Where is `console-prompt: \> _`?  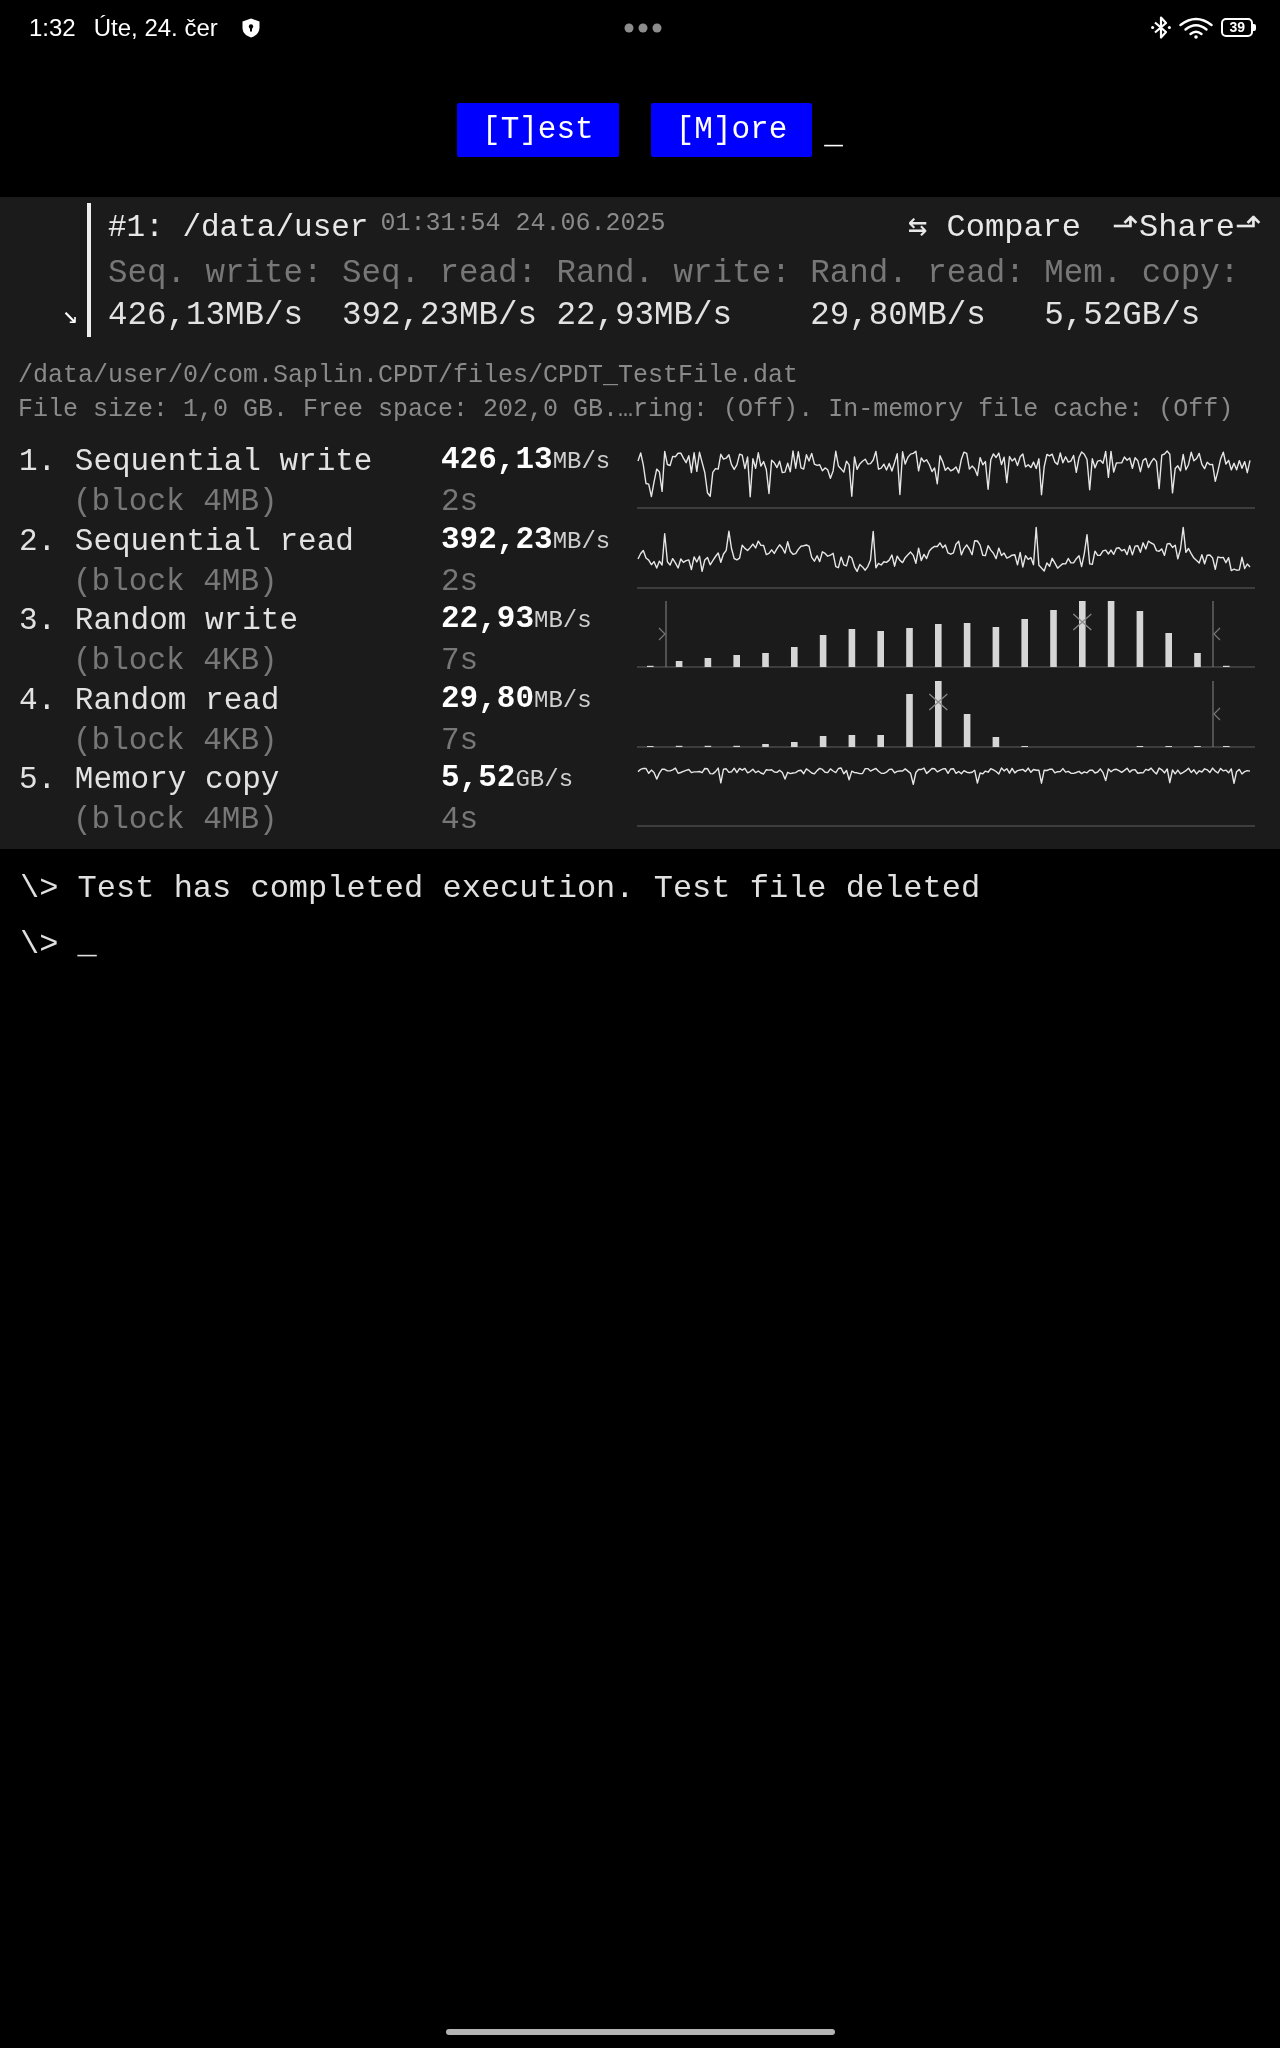
console-prompt: \> _ is located at coordinates (59, 944).